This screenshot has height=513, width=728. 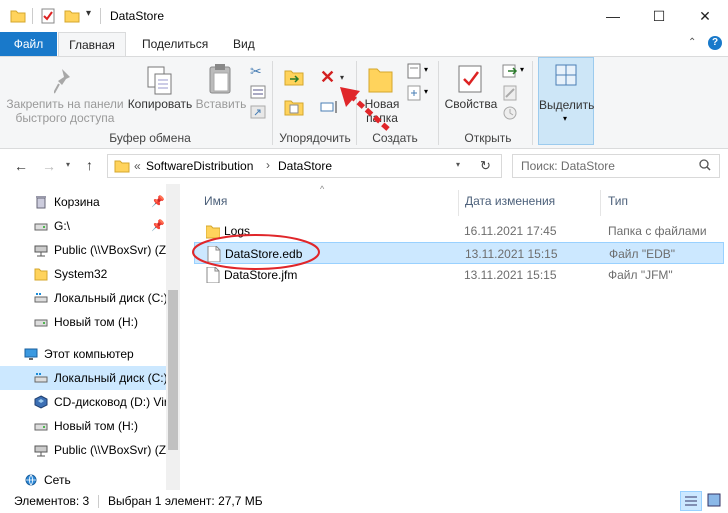 I want to click on address-bar: « SoftwareDistribution › DataStore ▾ ↻, so click(x=304, y=166).